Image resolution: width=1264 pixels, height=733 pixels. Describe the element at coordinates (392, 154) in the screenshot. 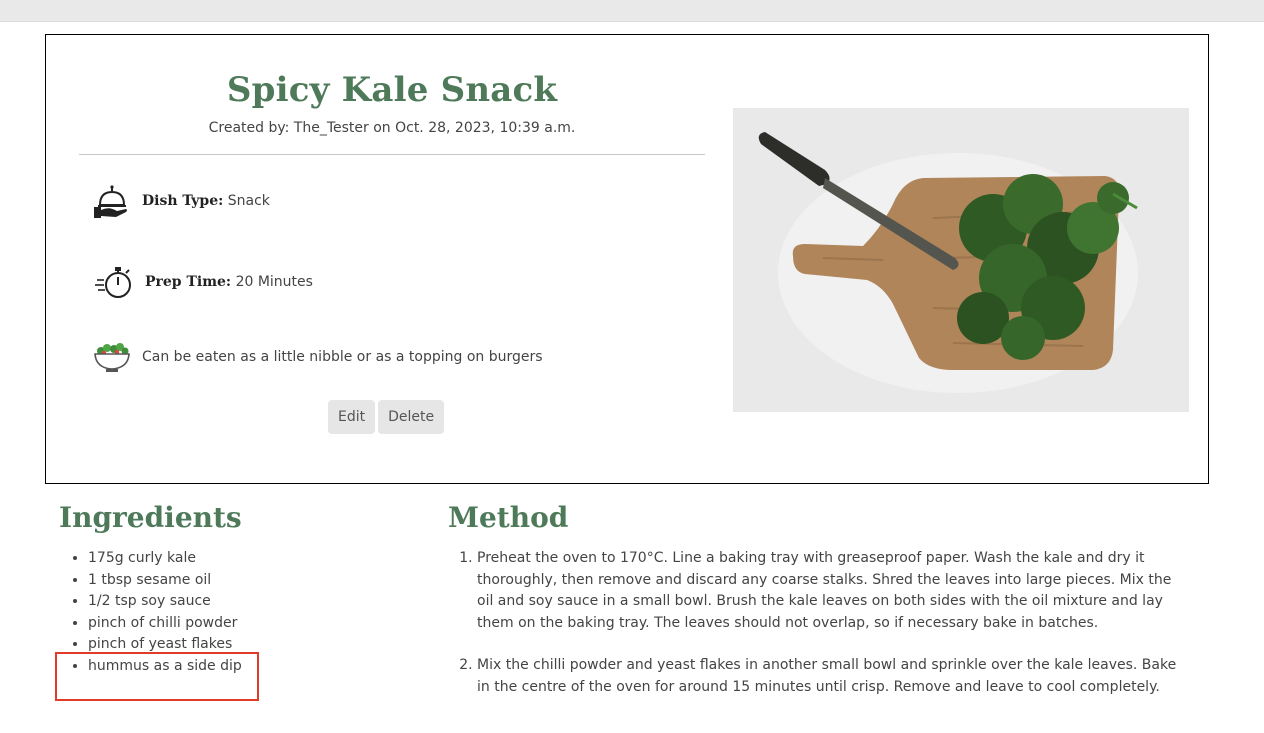

I see `divider` at that location.